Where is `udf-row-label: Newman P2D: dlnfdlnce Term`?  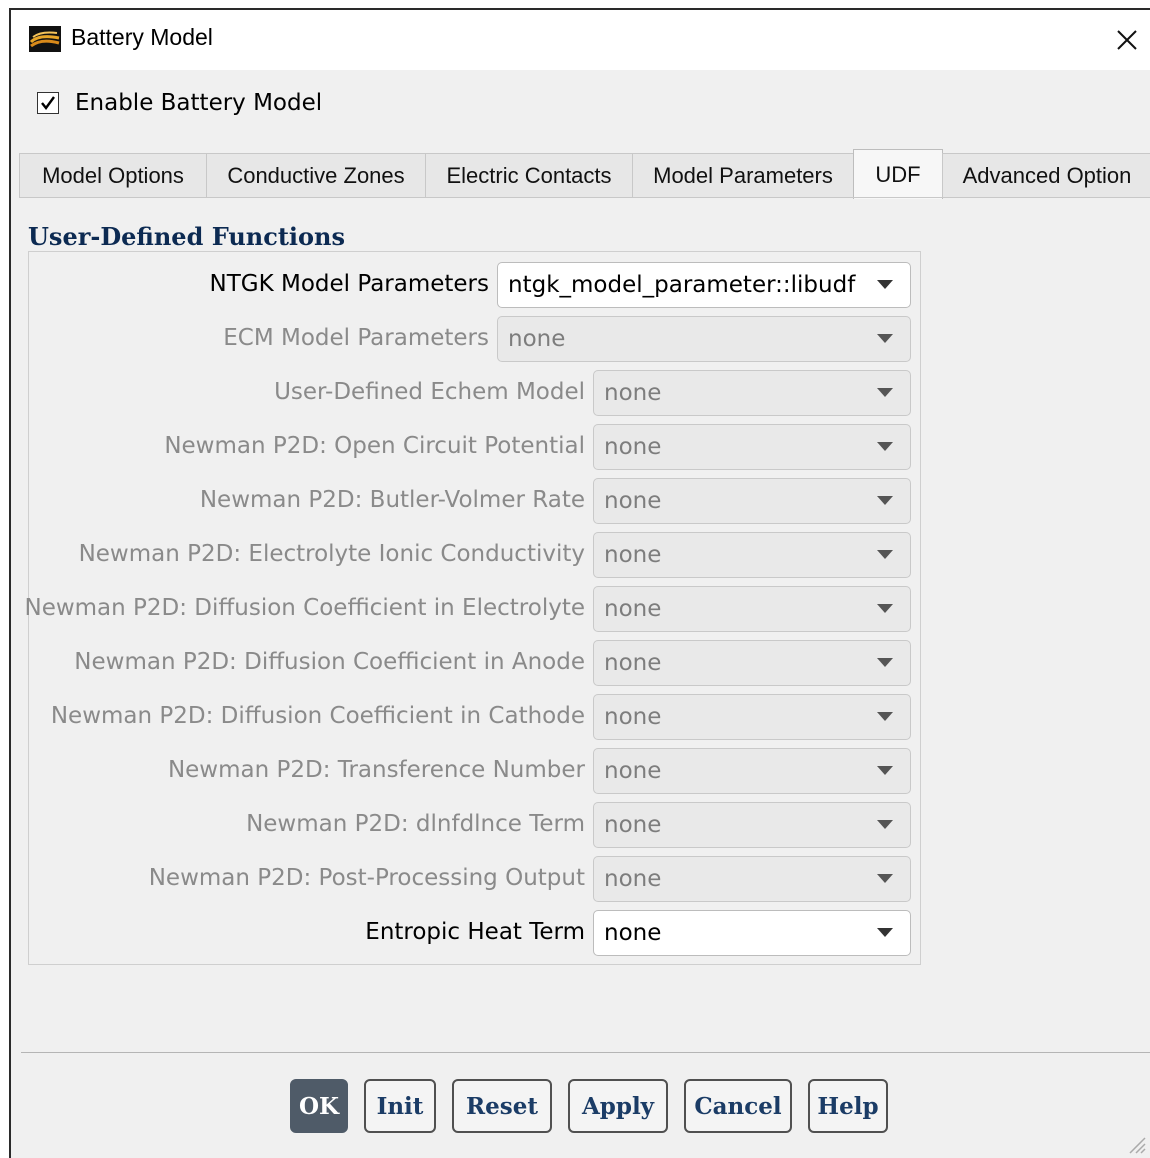
udf-row-label: Newman P2D: dlnfdlnce Term is located at coordinates (415, 824).